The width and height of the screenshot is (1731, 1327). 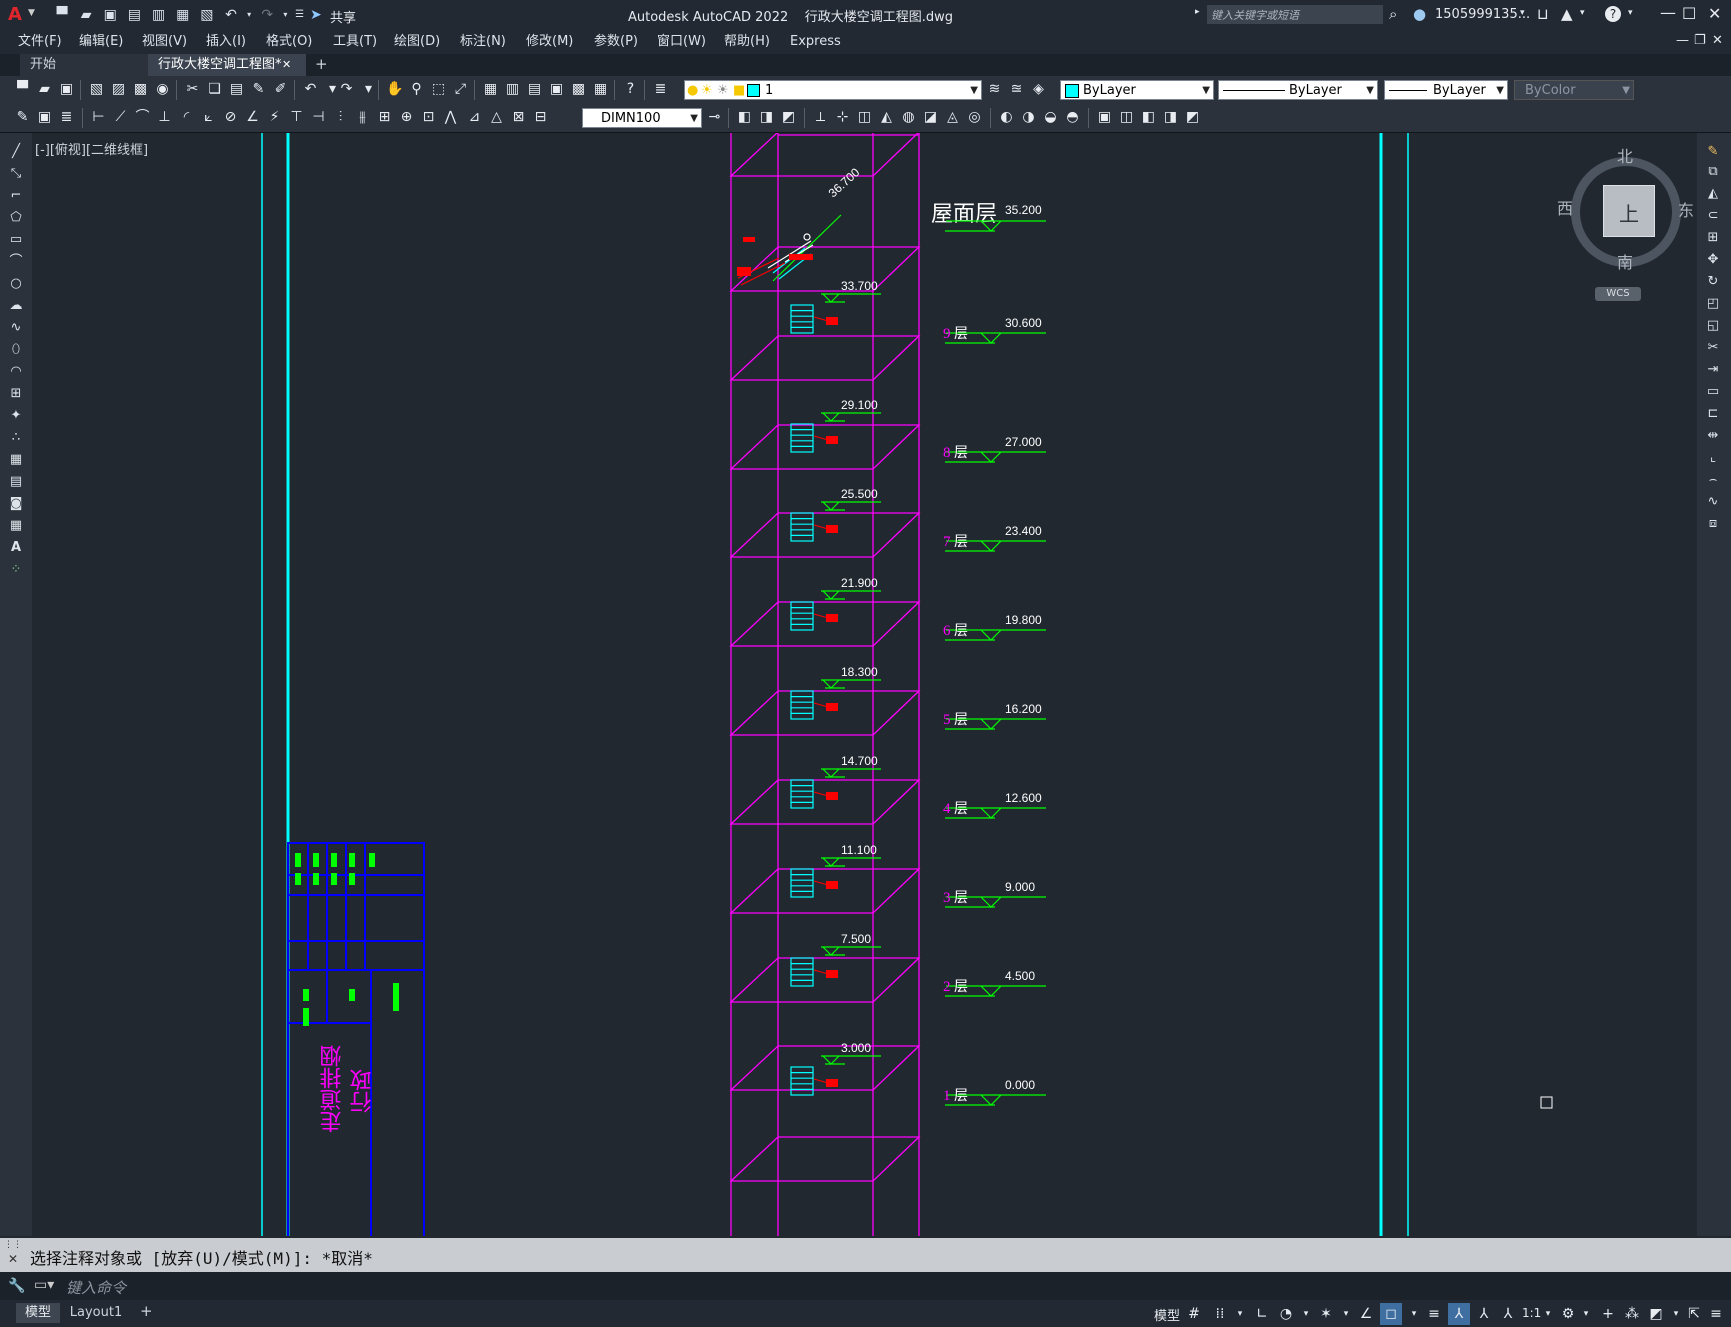 I want to click on plot-preview-icon: ▨, so click(x=118, y=89).